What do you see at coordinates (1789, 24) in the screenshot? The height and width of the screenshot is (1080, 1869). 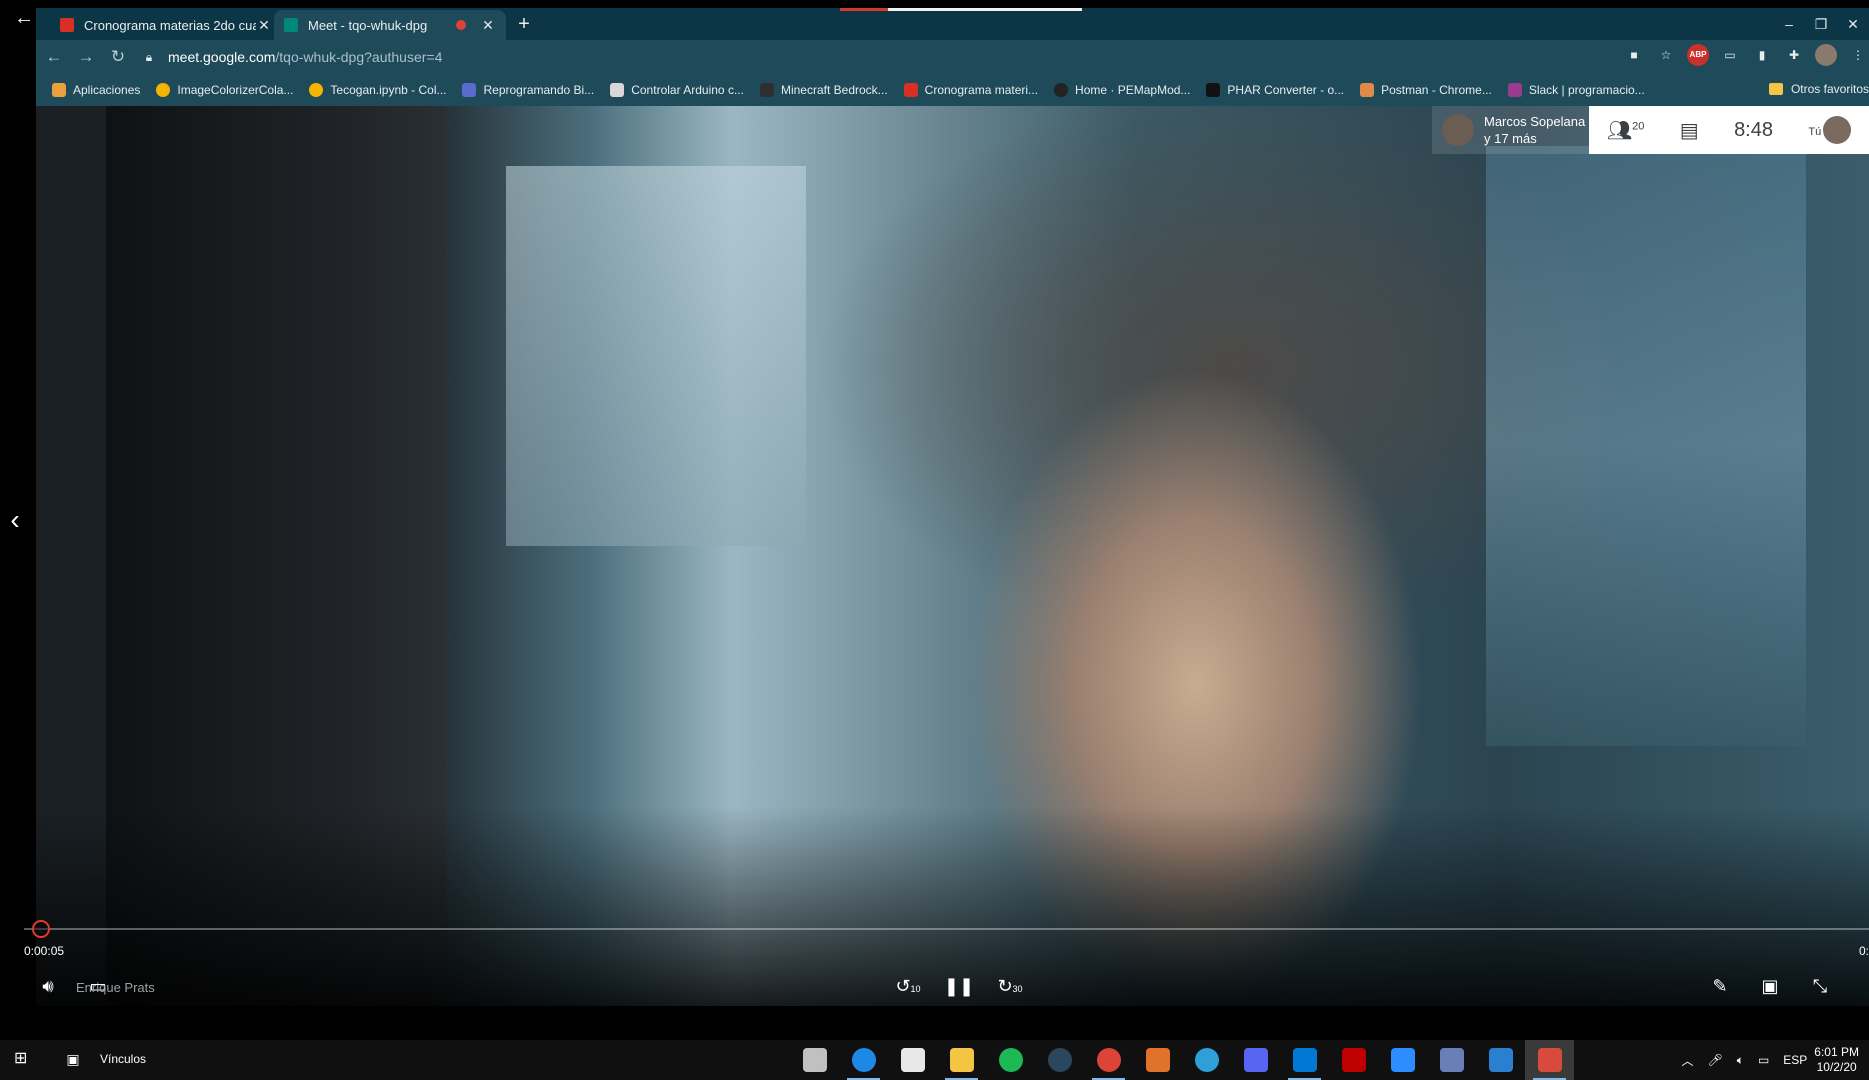 I see `minimize-button: –` at bounding box center [1789, 24].